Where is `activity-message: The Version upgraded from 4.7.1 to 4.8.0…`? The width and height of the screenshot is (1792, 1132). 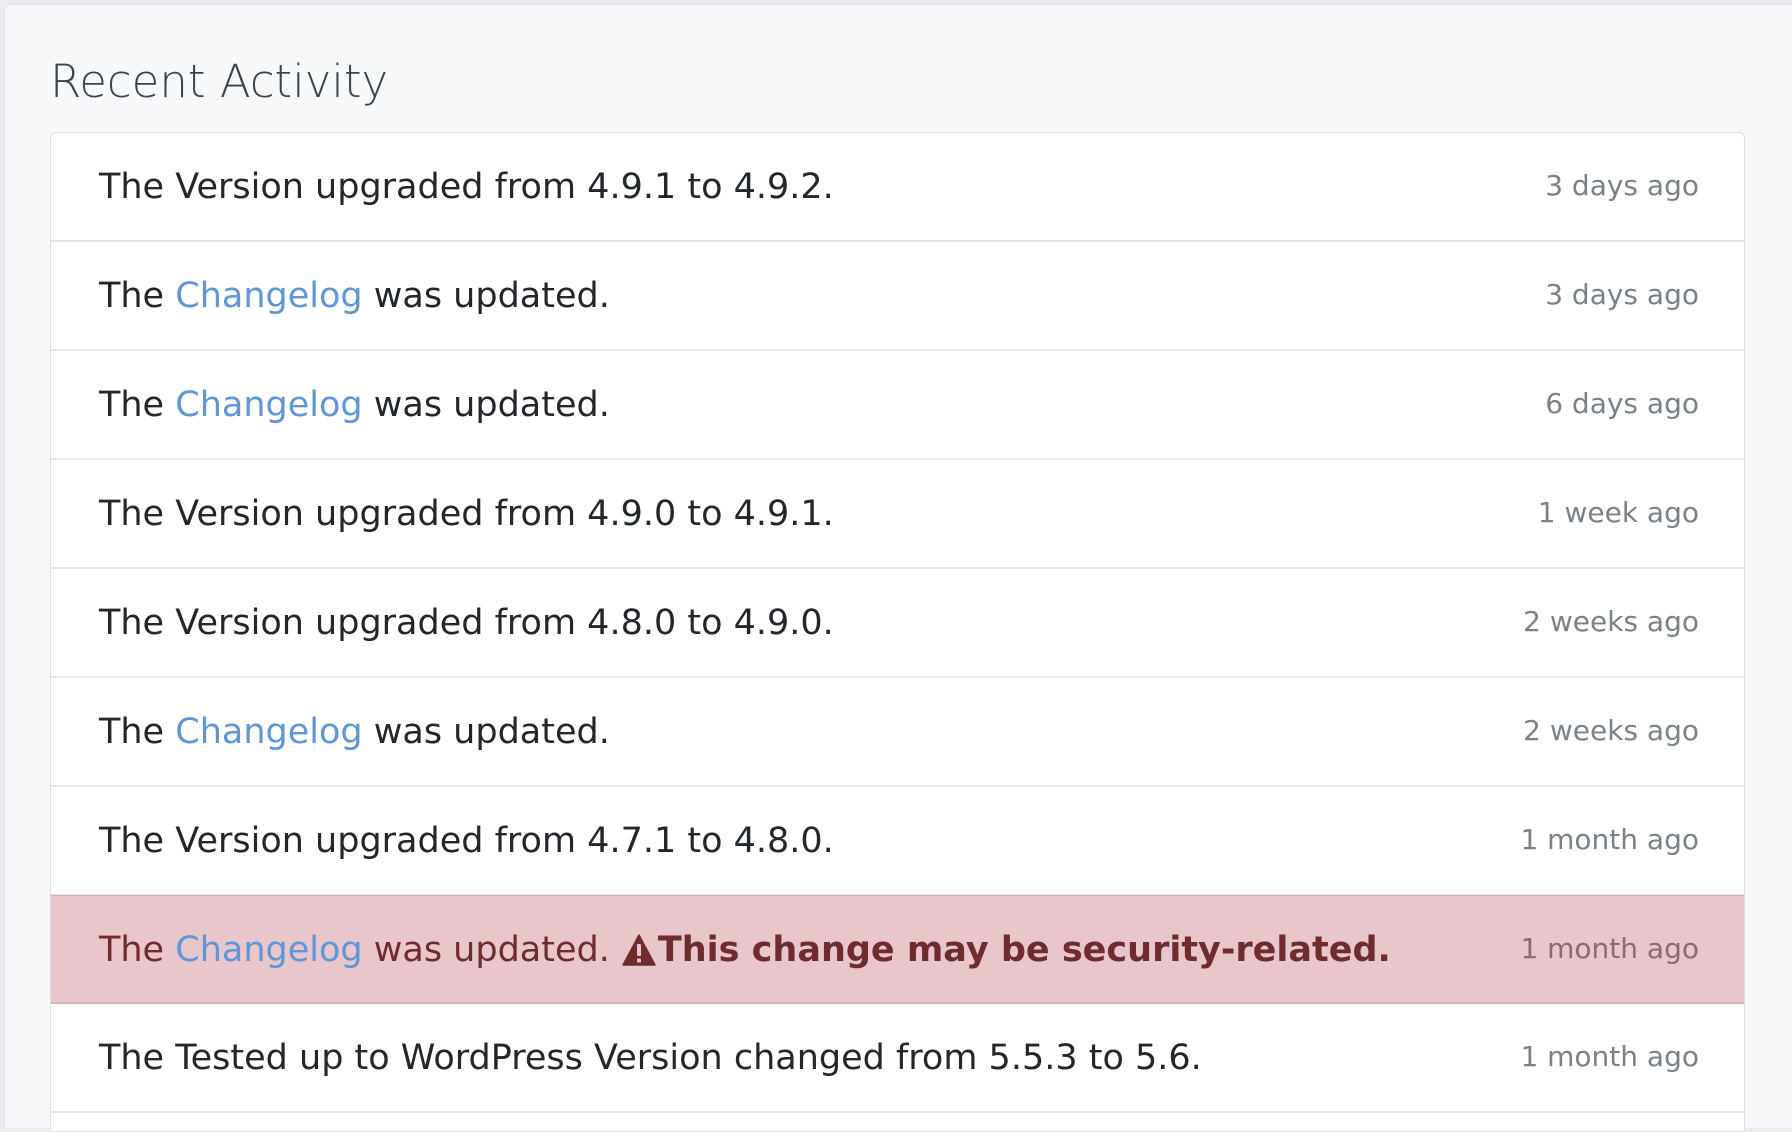 activity-message: The Version upgraded from 4.7.1 to 4.8.0… is located at coordinates (466, 840).